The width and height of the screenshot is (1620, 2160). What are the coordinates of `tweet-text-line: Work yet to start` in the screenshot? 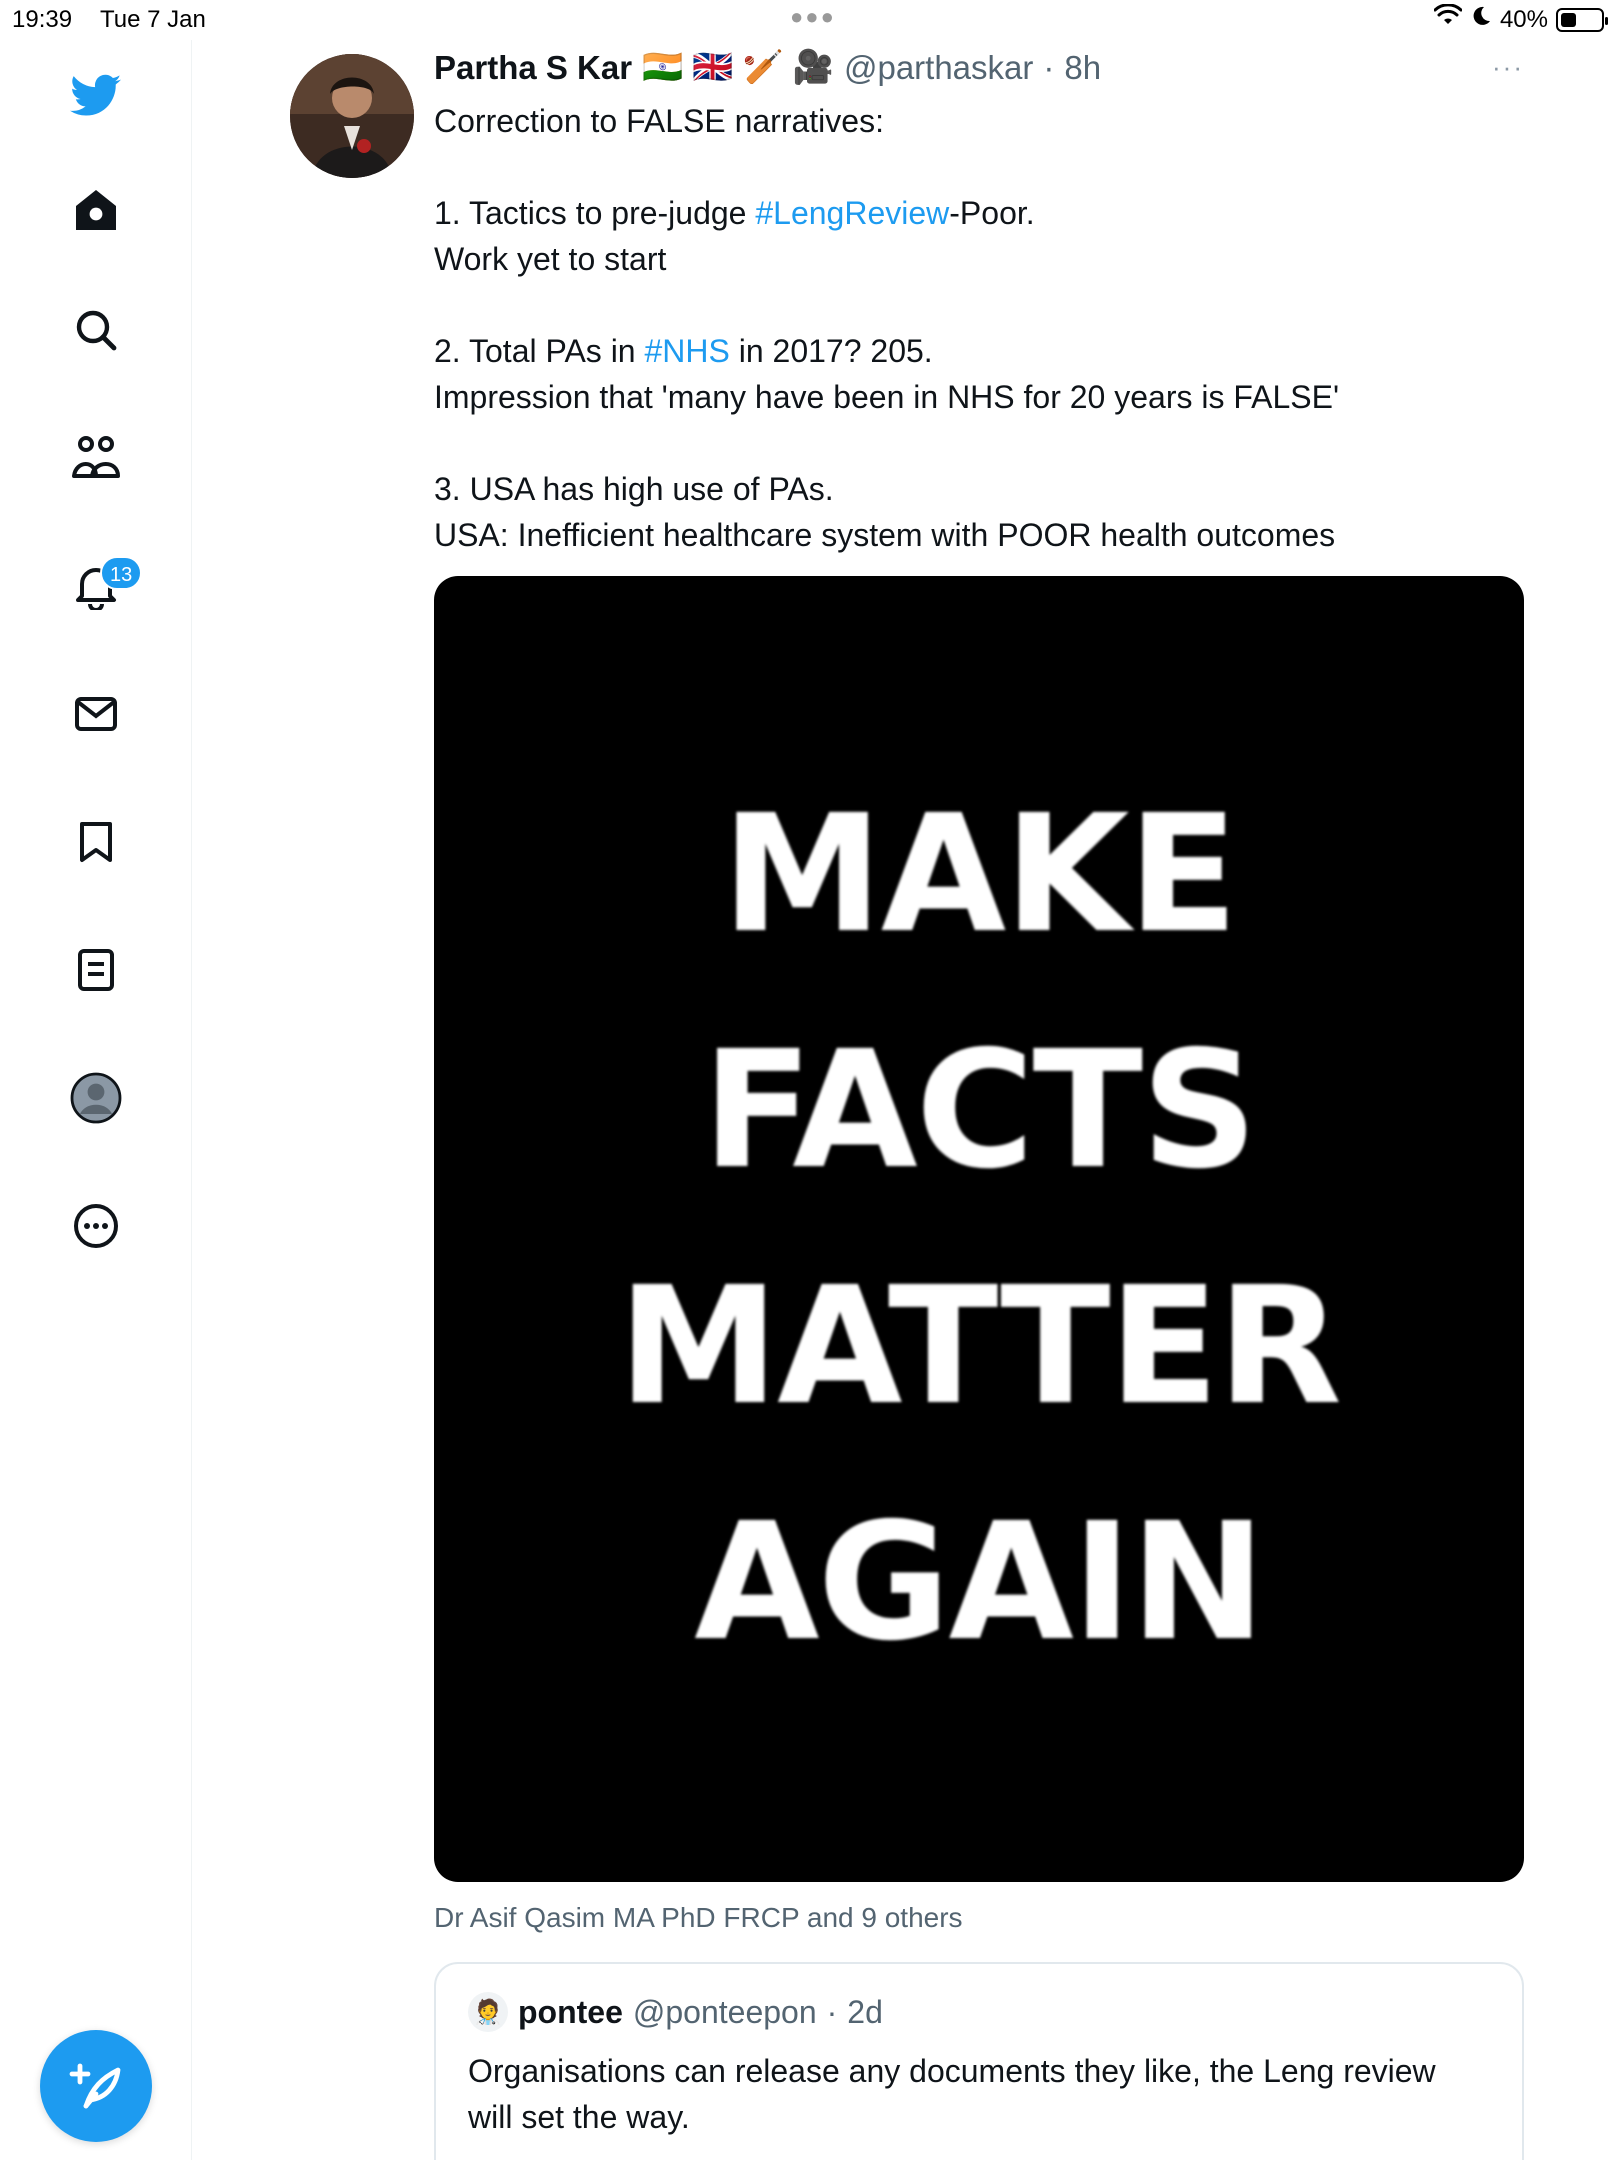 It's located at (984, 259).